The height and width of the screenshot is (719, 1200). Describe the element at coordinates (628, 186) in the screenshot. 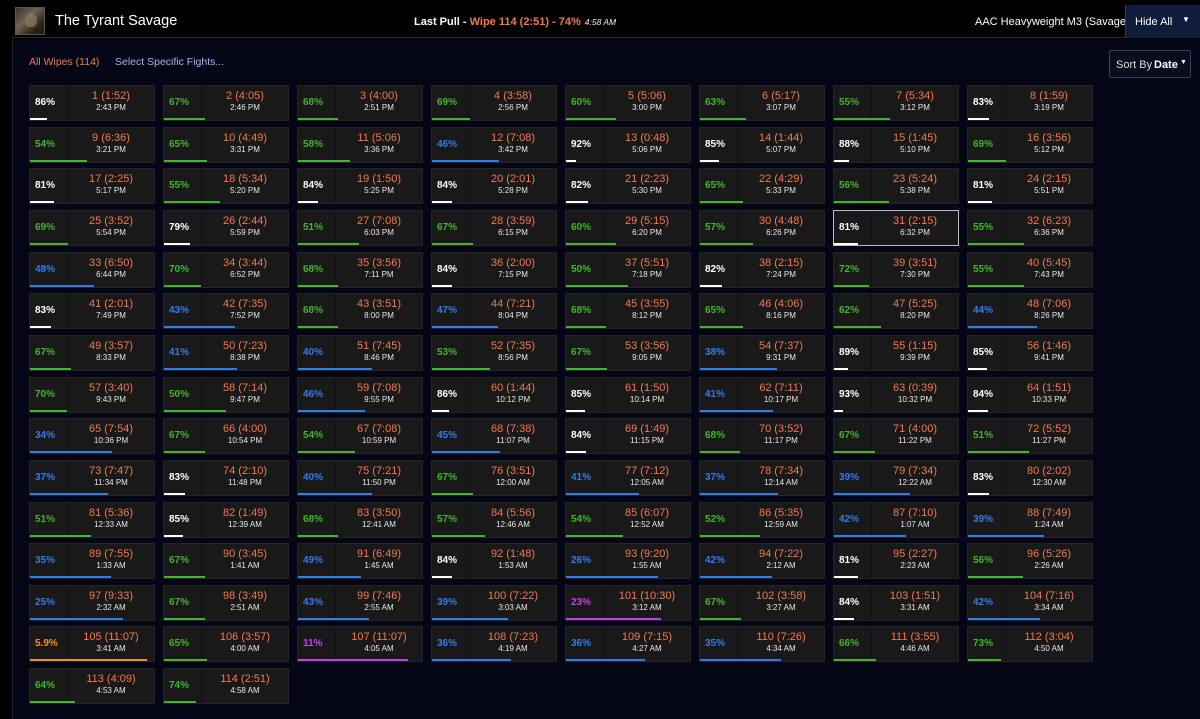

I see `fight-tile: 82% 21 (2:23) 5:30 PM` at that location.